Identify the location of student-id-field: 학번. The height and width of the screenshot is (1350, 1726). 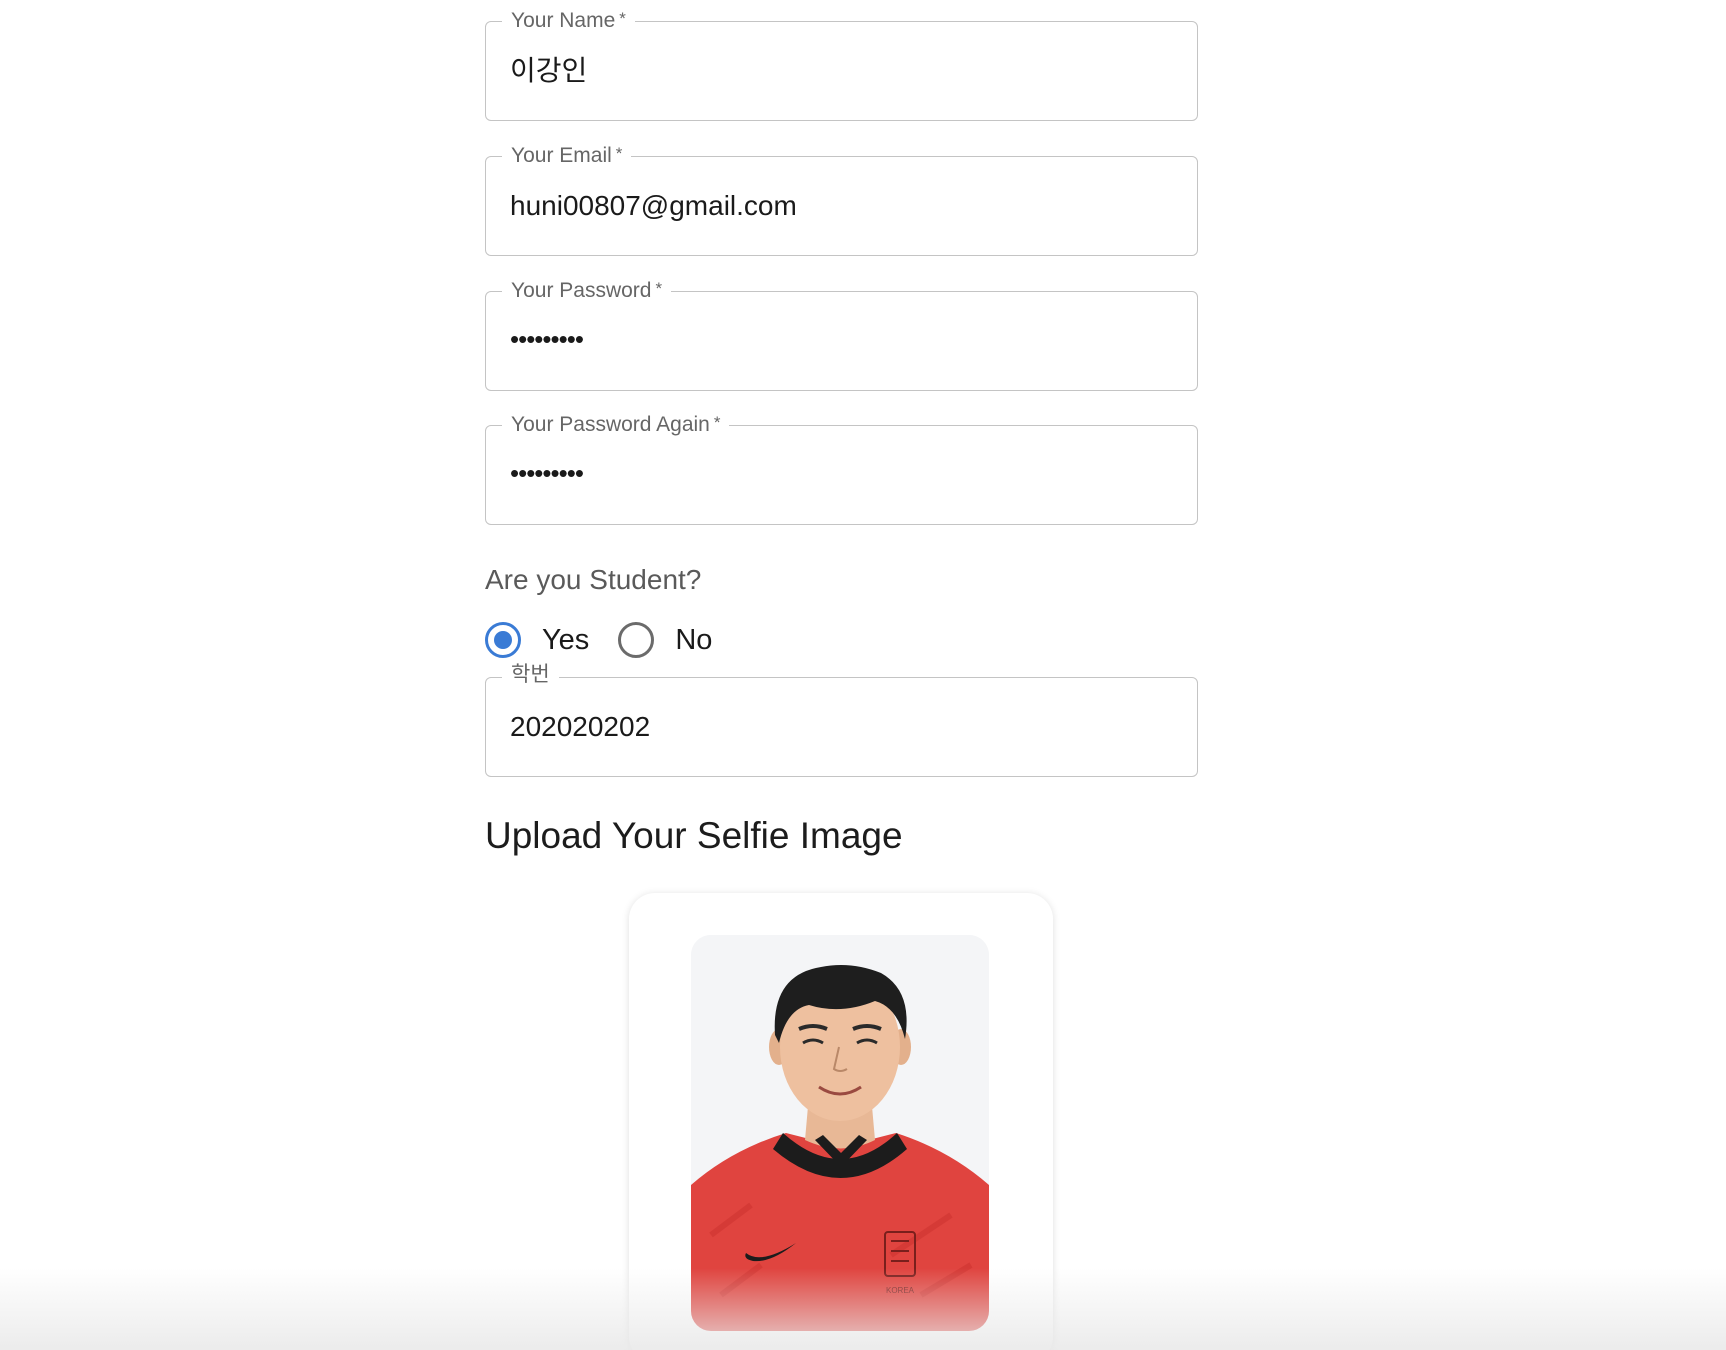
(841, 720).